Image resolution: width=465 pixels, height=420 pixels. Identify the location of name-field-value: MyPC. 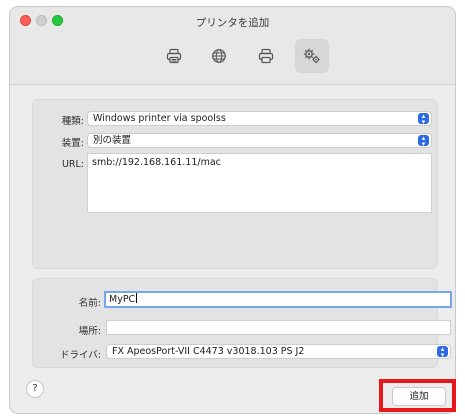
(122, 299).